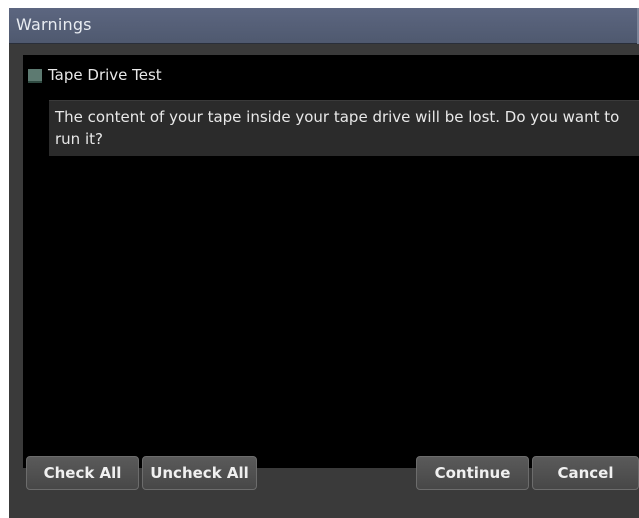 The height and width of the screenshot is (518, 639). What do you see at coordinates (199, 473) in the screenshot?
I see `uncheck-all-button: Uncheck All` at bounding box center [199, 473].